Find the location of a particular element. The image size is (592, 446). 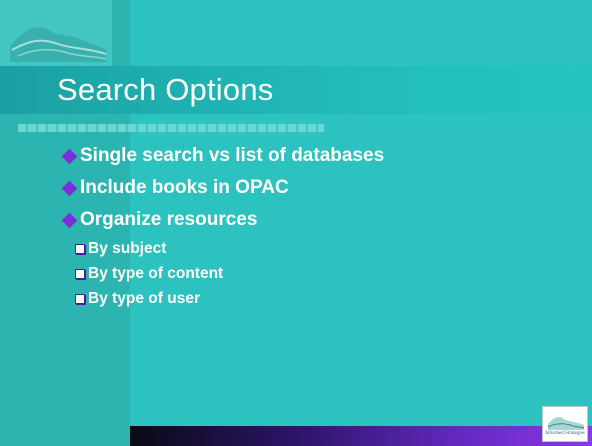

bullet-text: Organize resources is located at coordinates (169, 219).